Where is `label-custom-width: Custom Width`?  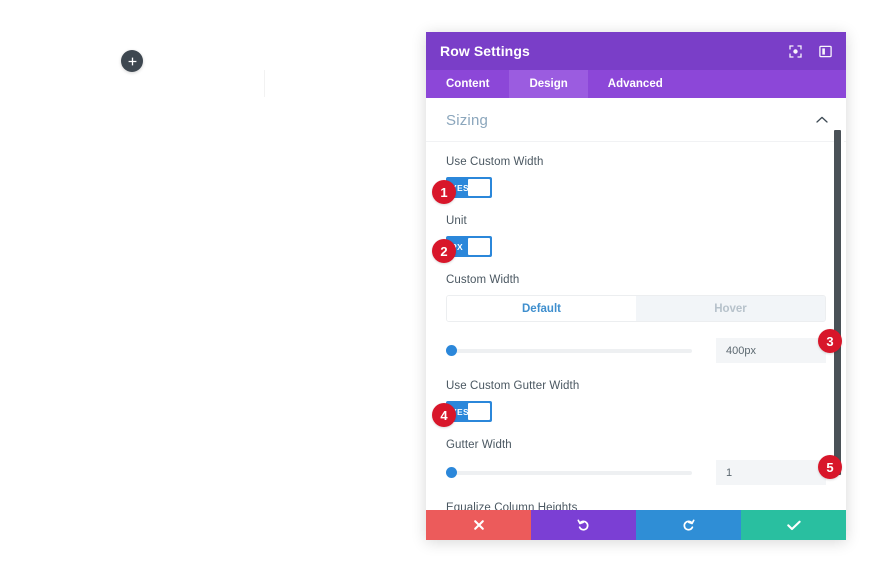
label-custom-width: Custom Width is located at coordinates (483, 280).